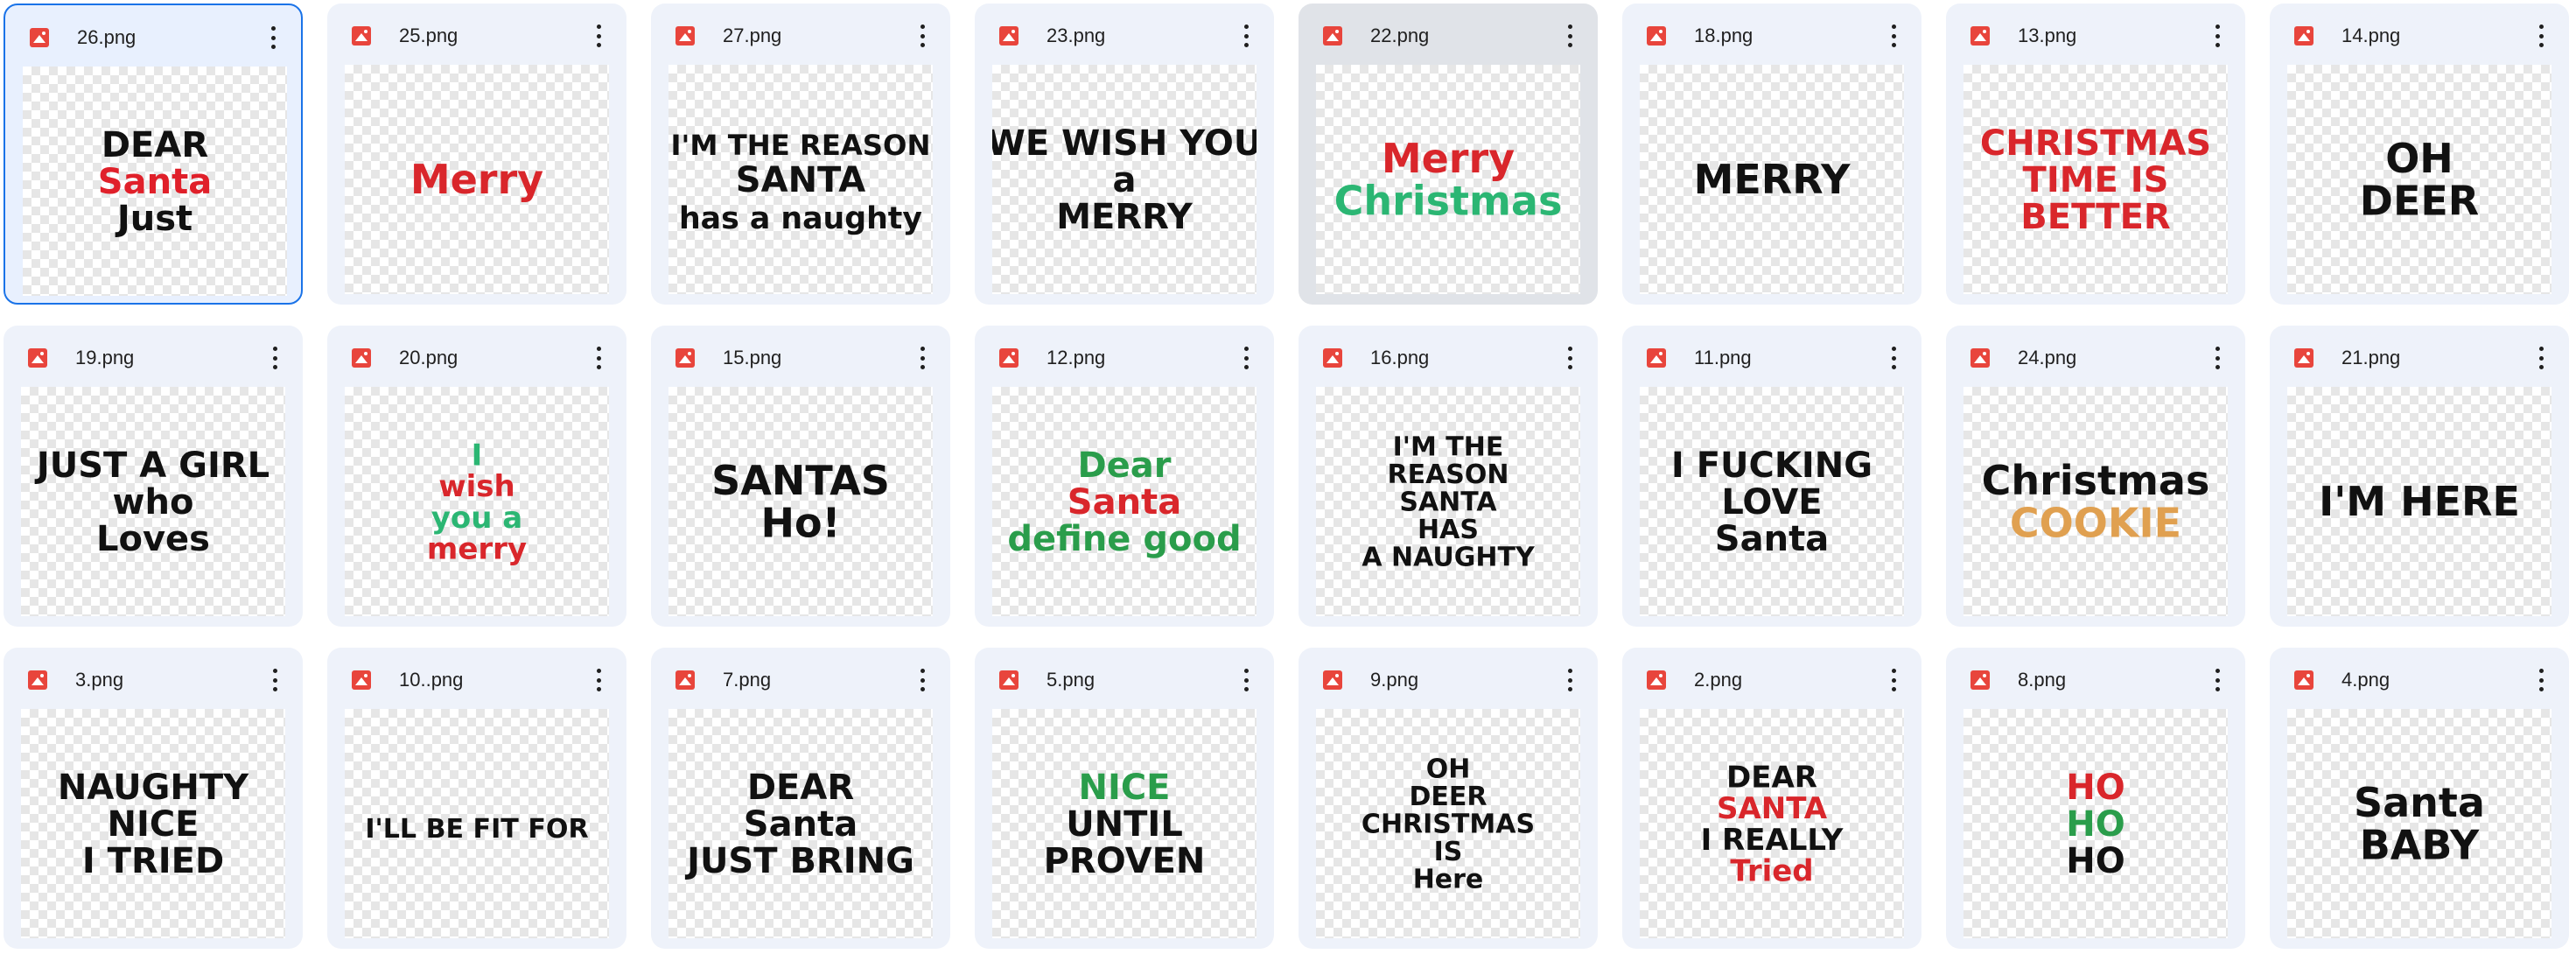 This screenshot has height=975, width=2576. I want to click on file-name: 16.png, so click(1400, 357).